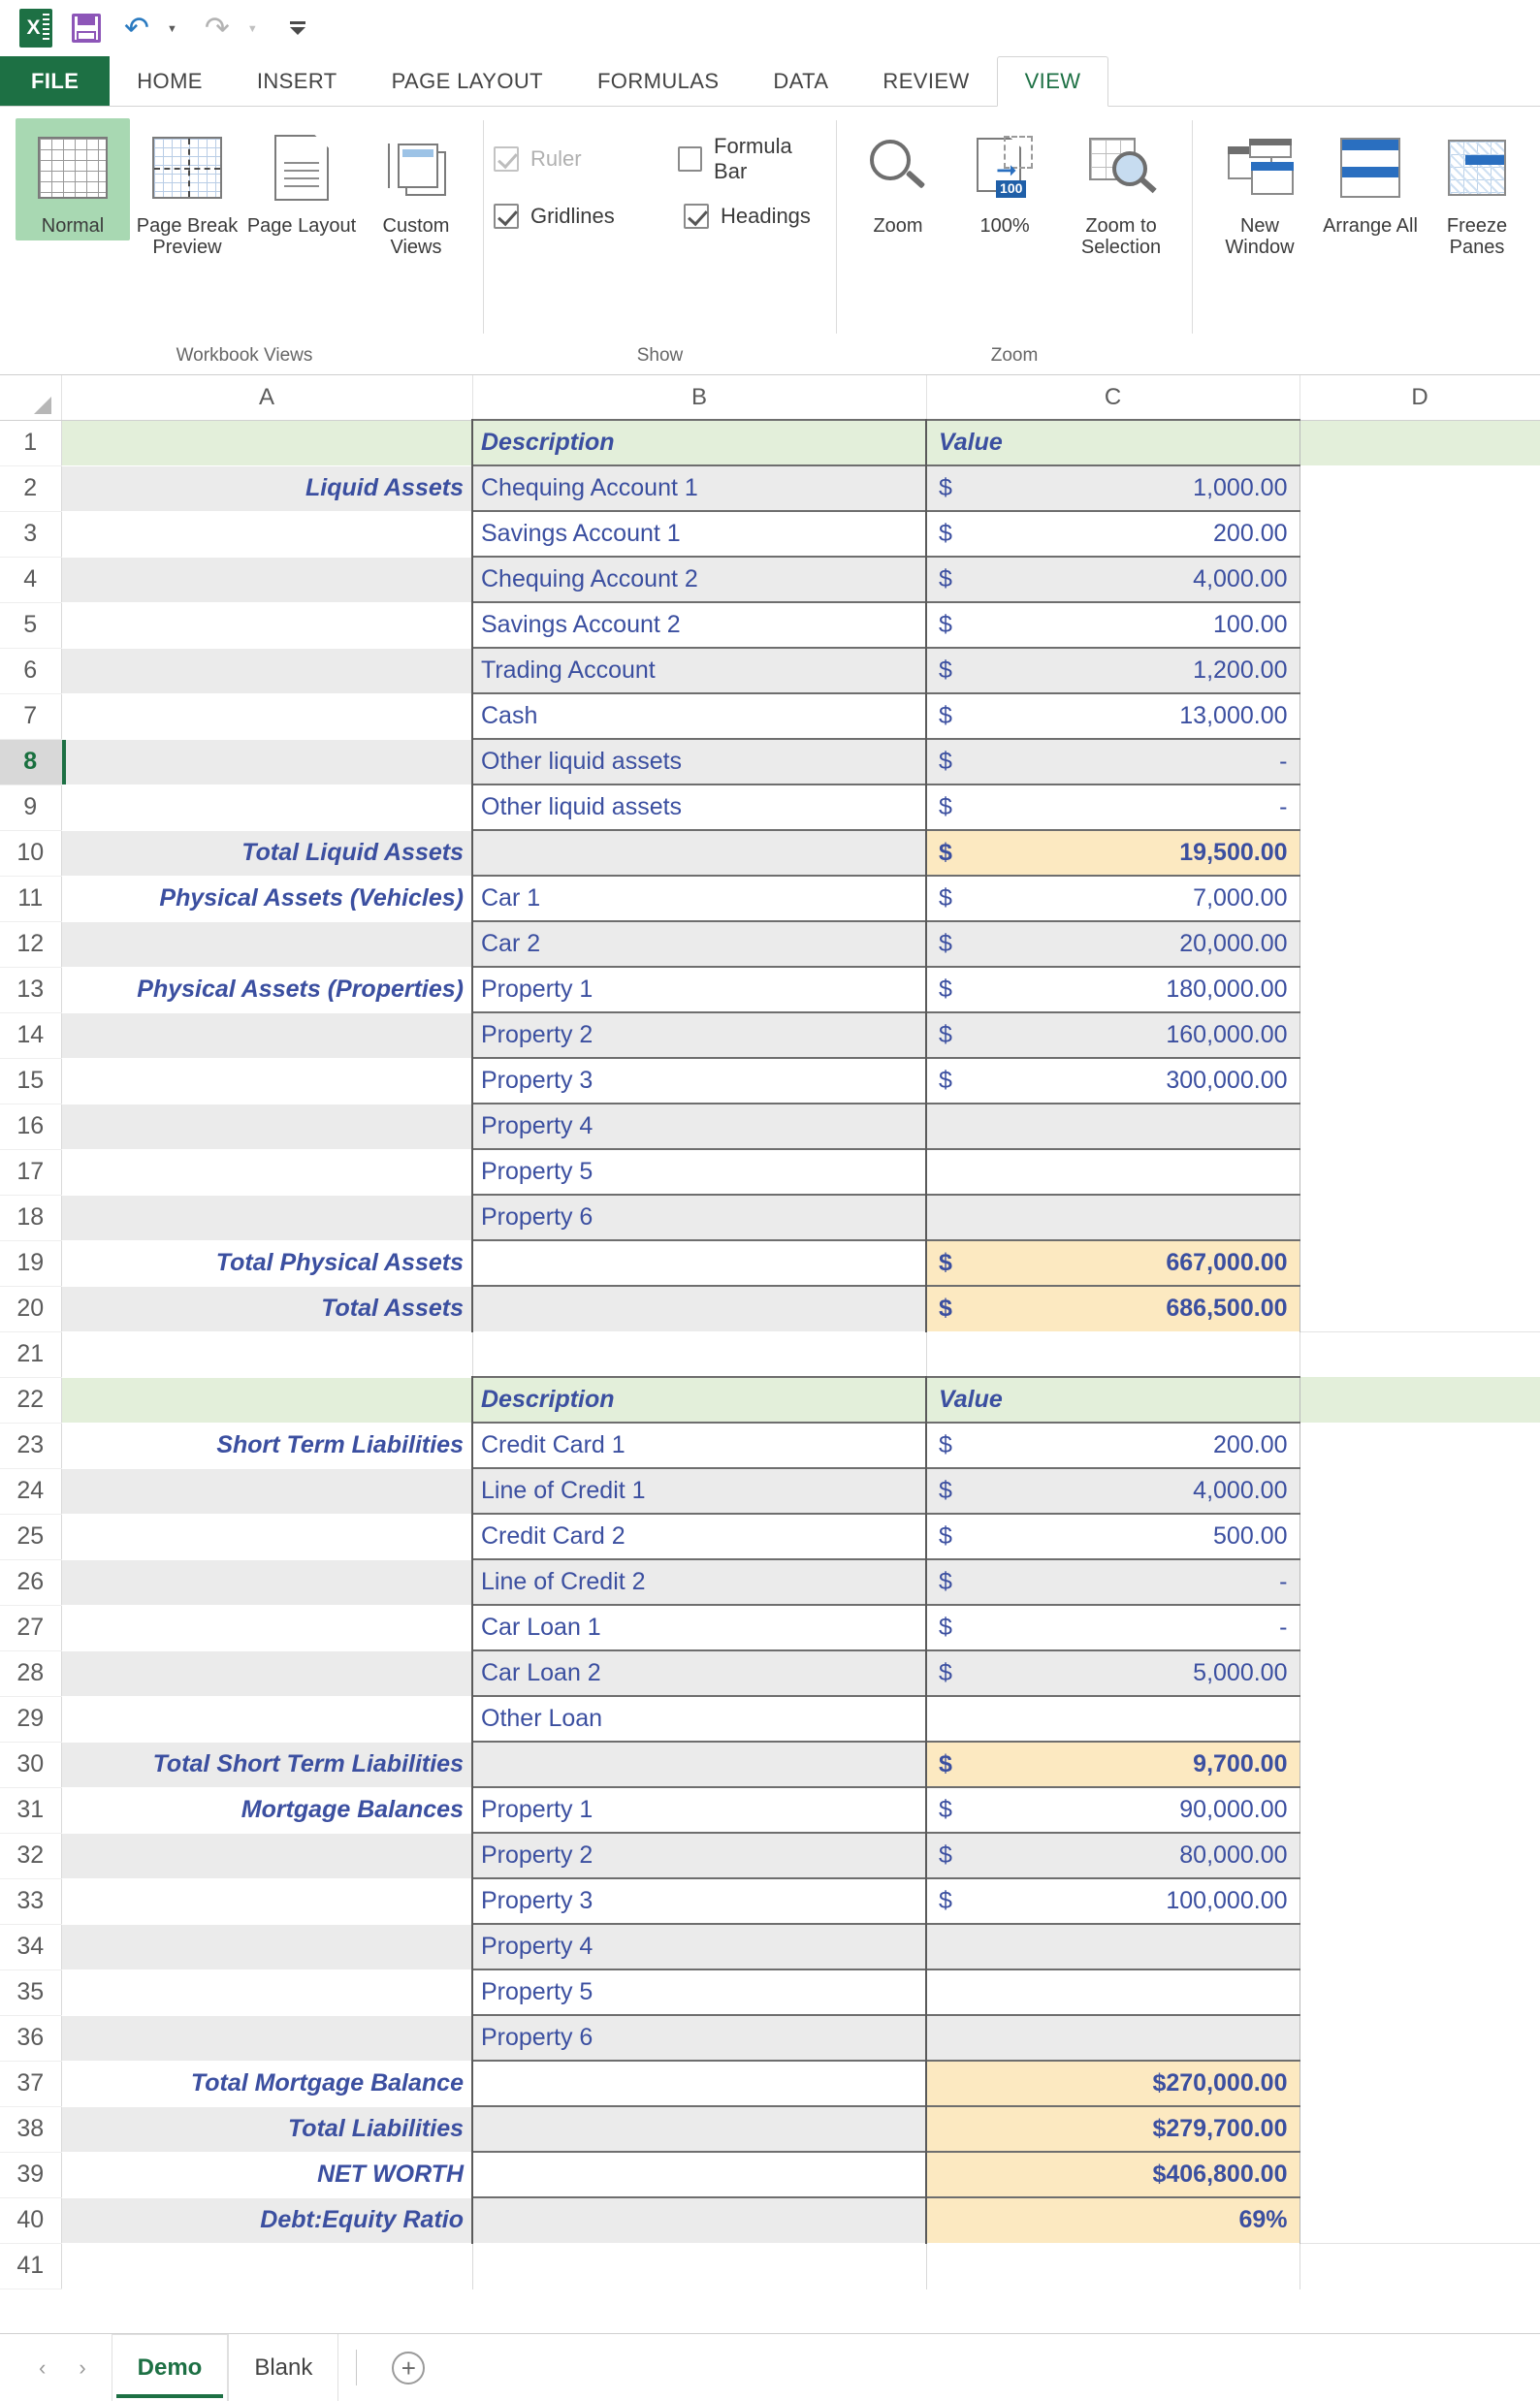 This screenshot has width=1540, height=2401. I want to click on cell-d37, so click(1419, 2083).